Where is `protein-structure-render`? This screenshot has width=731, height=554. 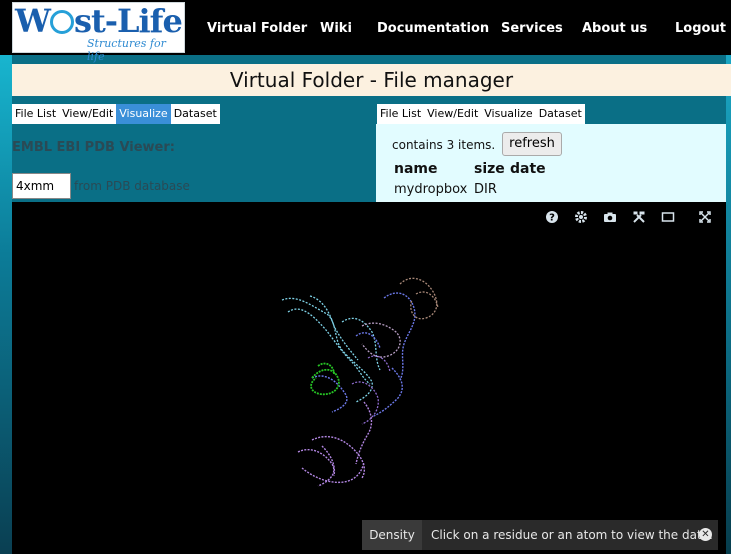 protein-structure-render is located at coordinates (360, 382).